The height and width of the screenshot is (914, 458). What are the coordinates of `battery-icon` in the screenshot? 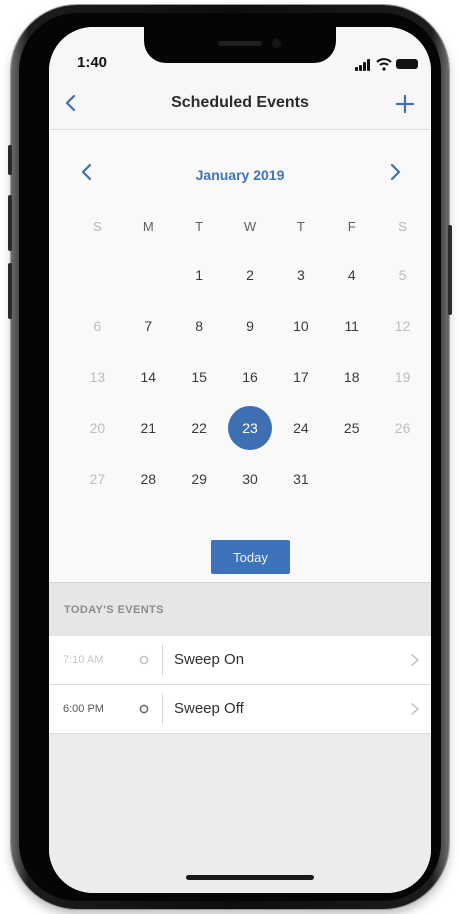 It's located at (407, 64).